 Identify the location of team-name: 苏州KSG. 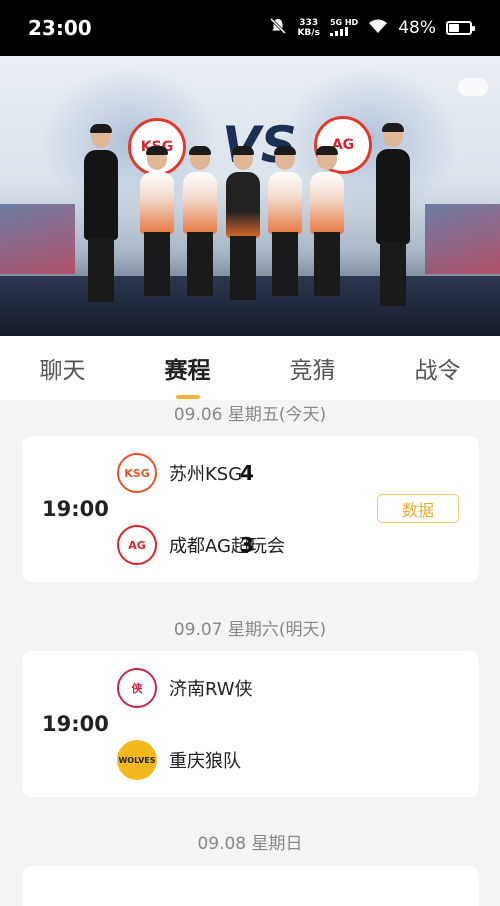
(206, 474).